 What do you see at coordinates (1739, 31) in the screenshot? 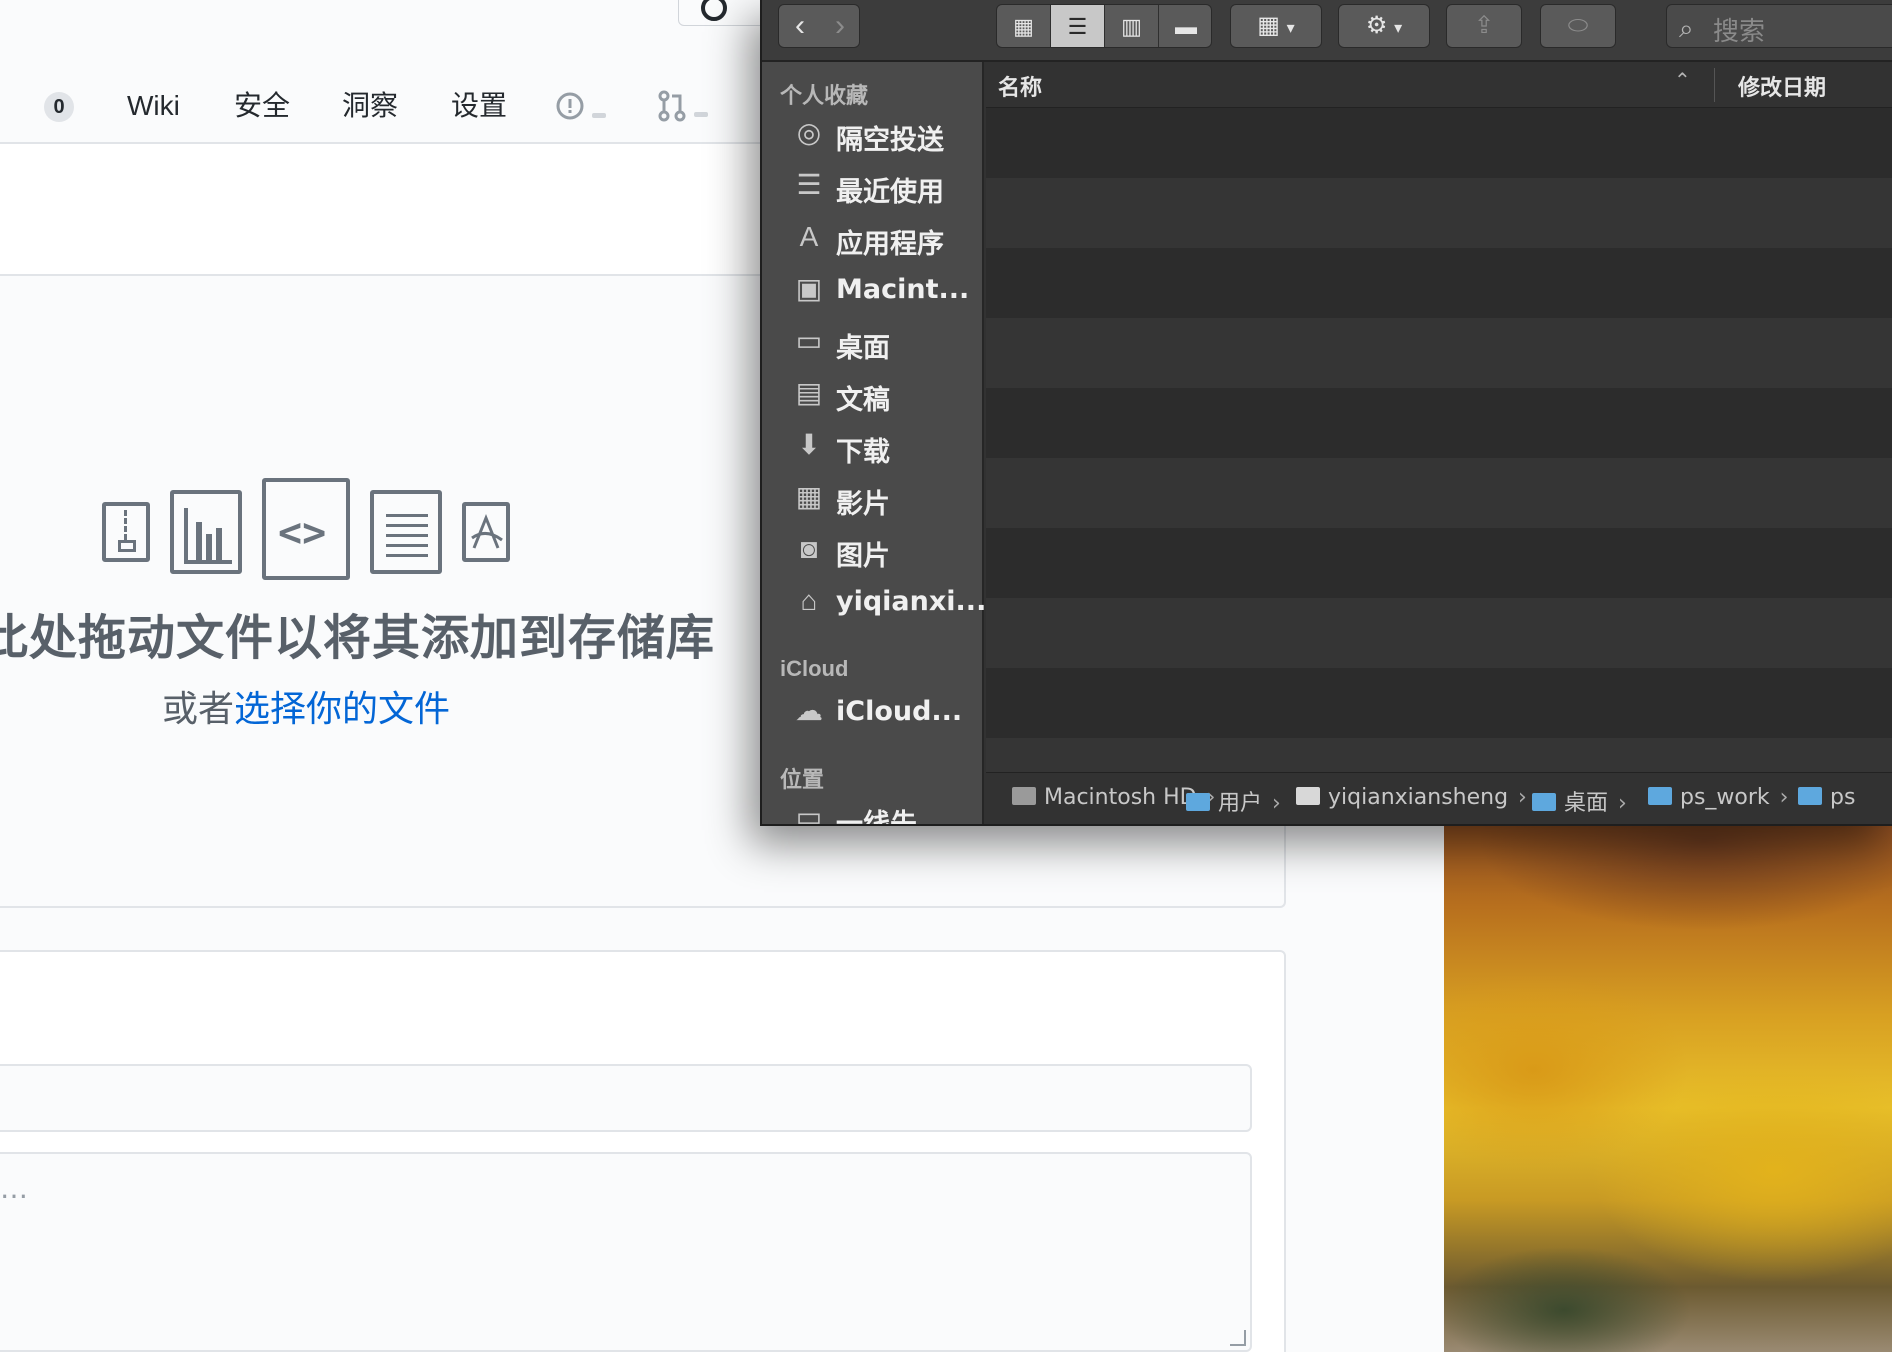
I see `search-placeholder: 搜索` at bounding box center [1739, 31].